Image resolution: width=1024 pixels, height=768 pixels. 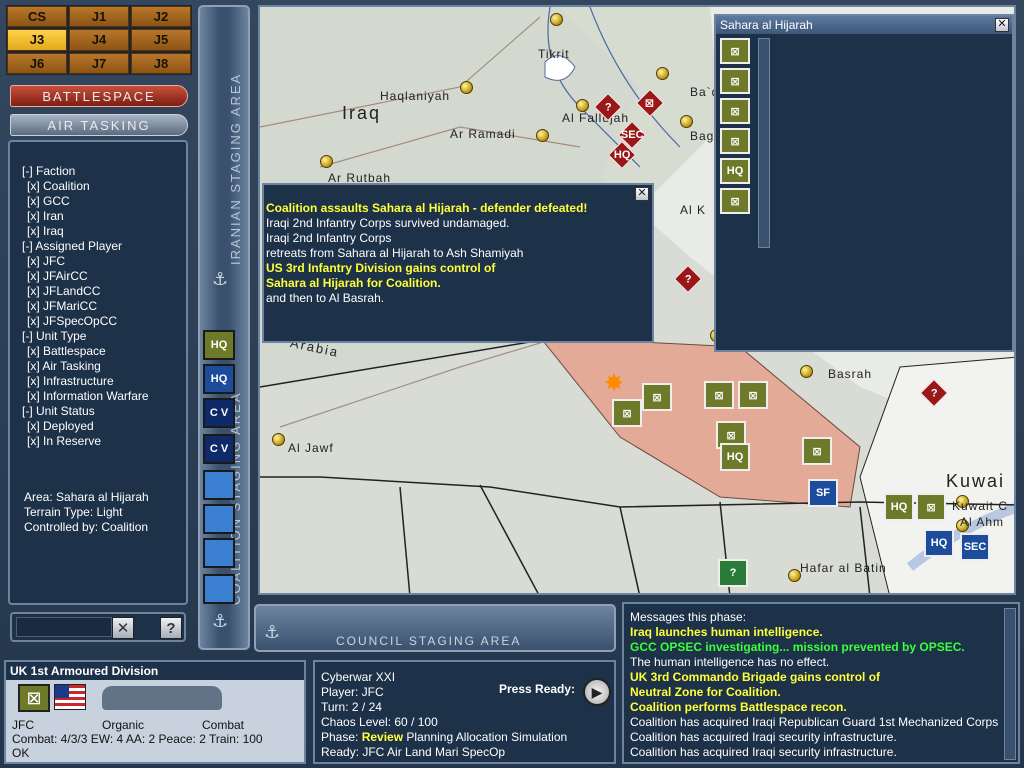 What do you see at coordinates (64, 627) in the screenshot?
I see `search-input` at bounding box center [64, 627].